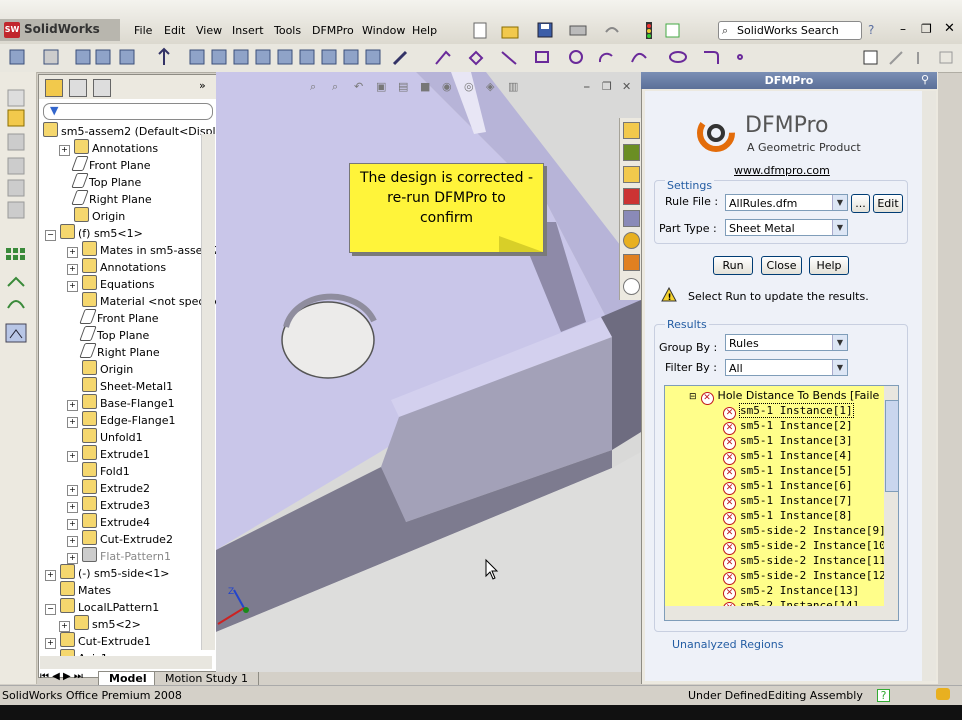  Describe the element at coordinates (128, 111) in the screenshot. I see `tree-filter-input: ▼` at that location.